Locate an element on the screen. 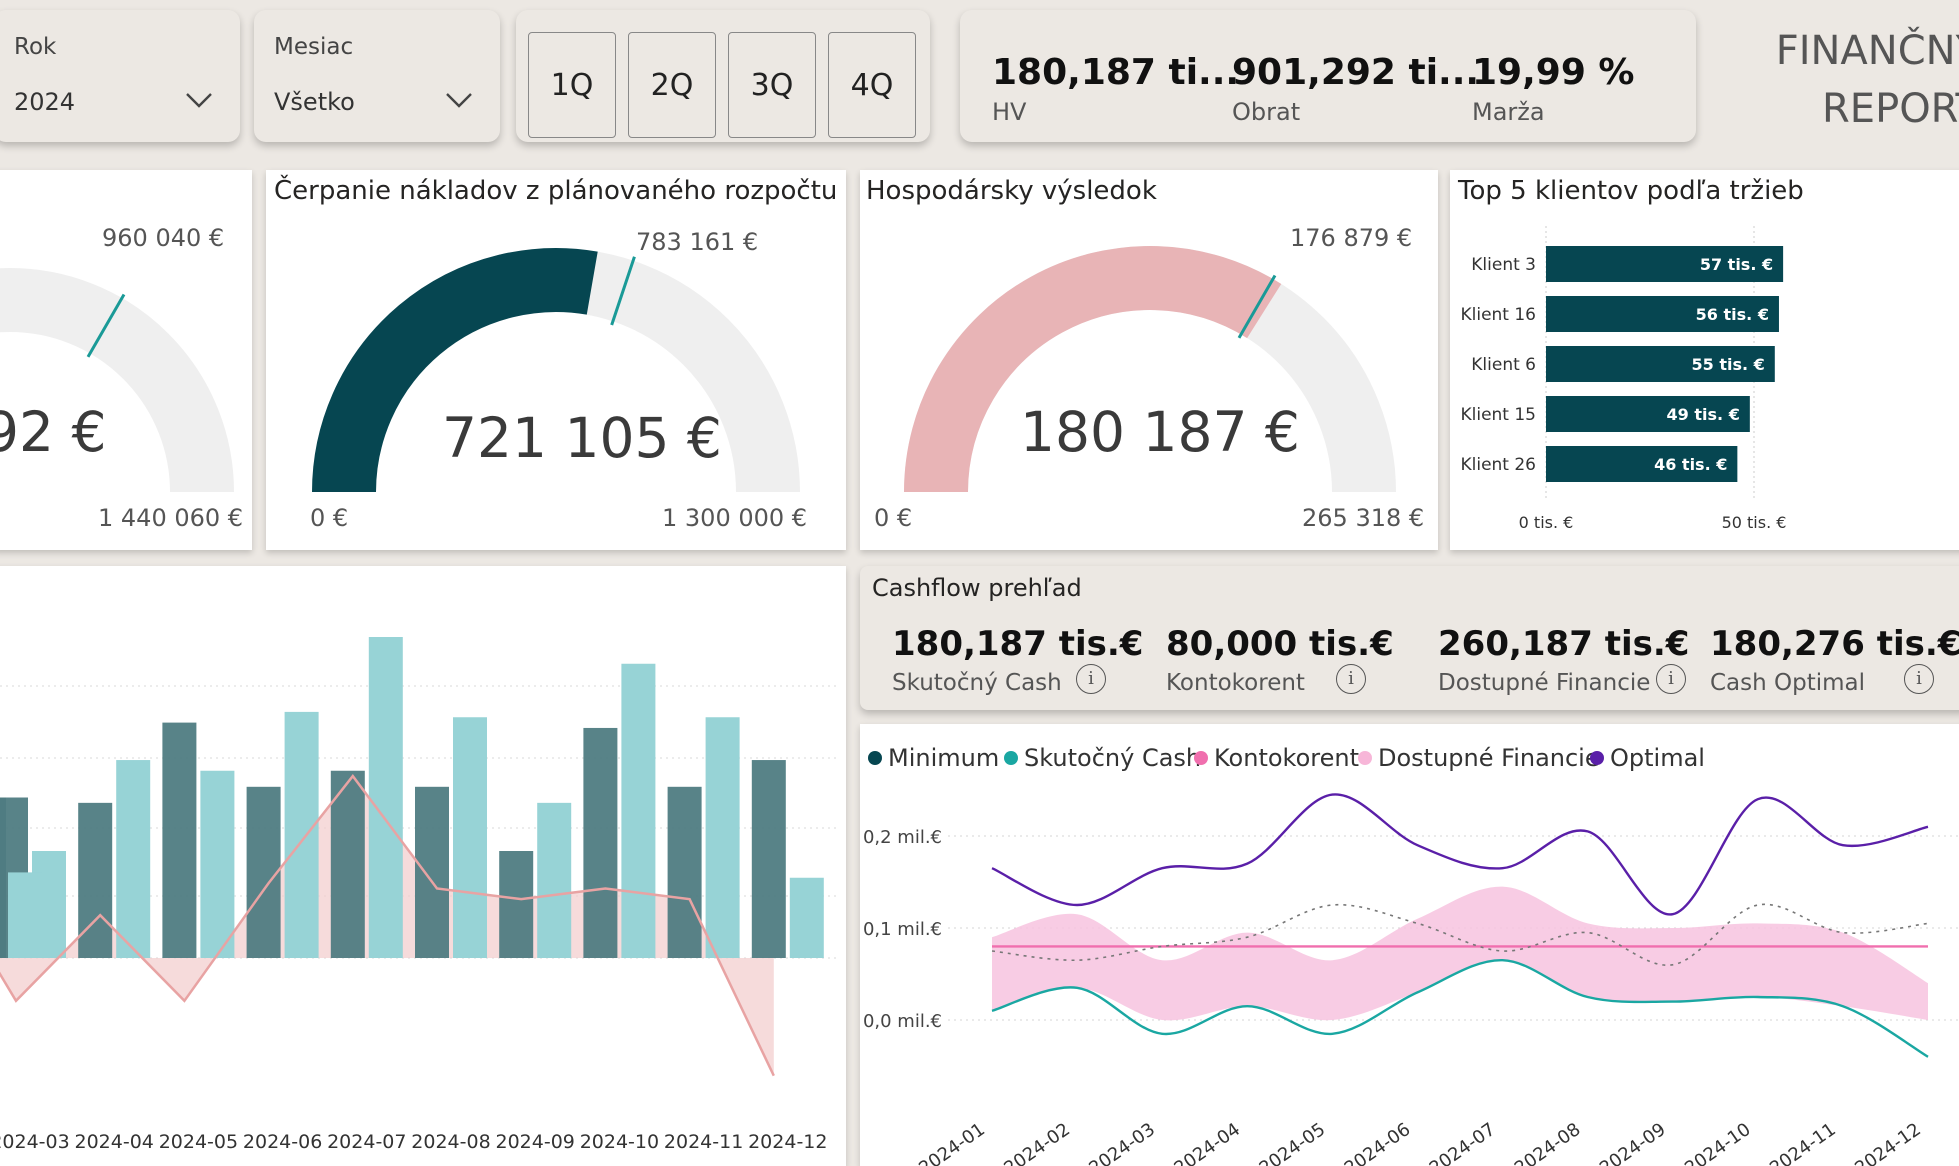 The width and height of the screenshot is (1959, 1166). quarter-button-1q: 1Q is located at coordinates (572, 85).